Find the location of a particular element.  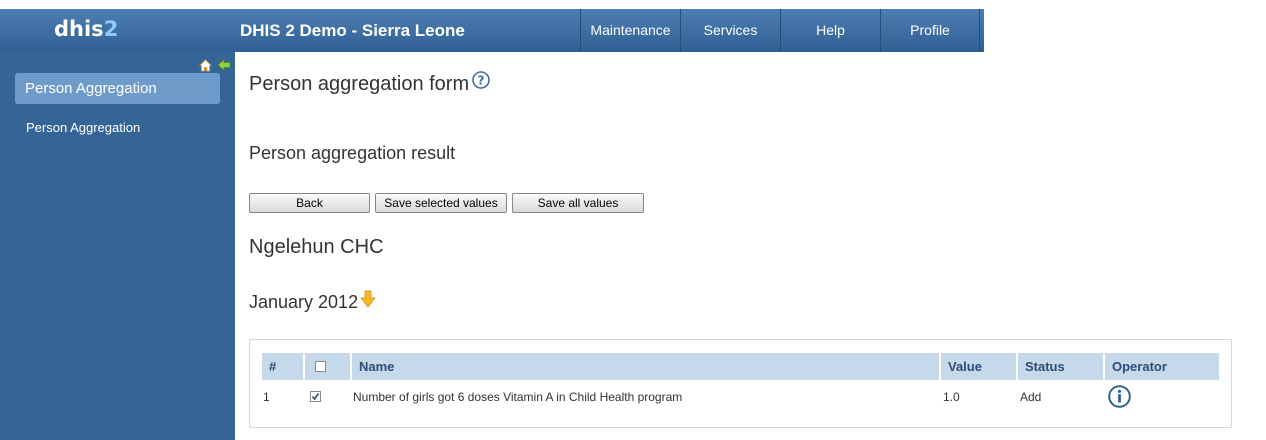

page-title: Person aggregation form? is located at coordinates (369, 83).